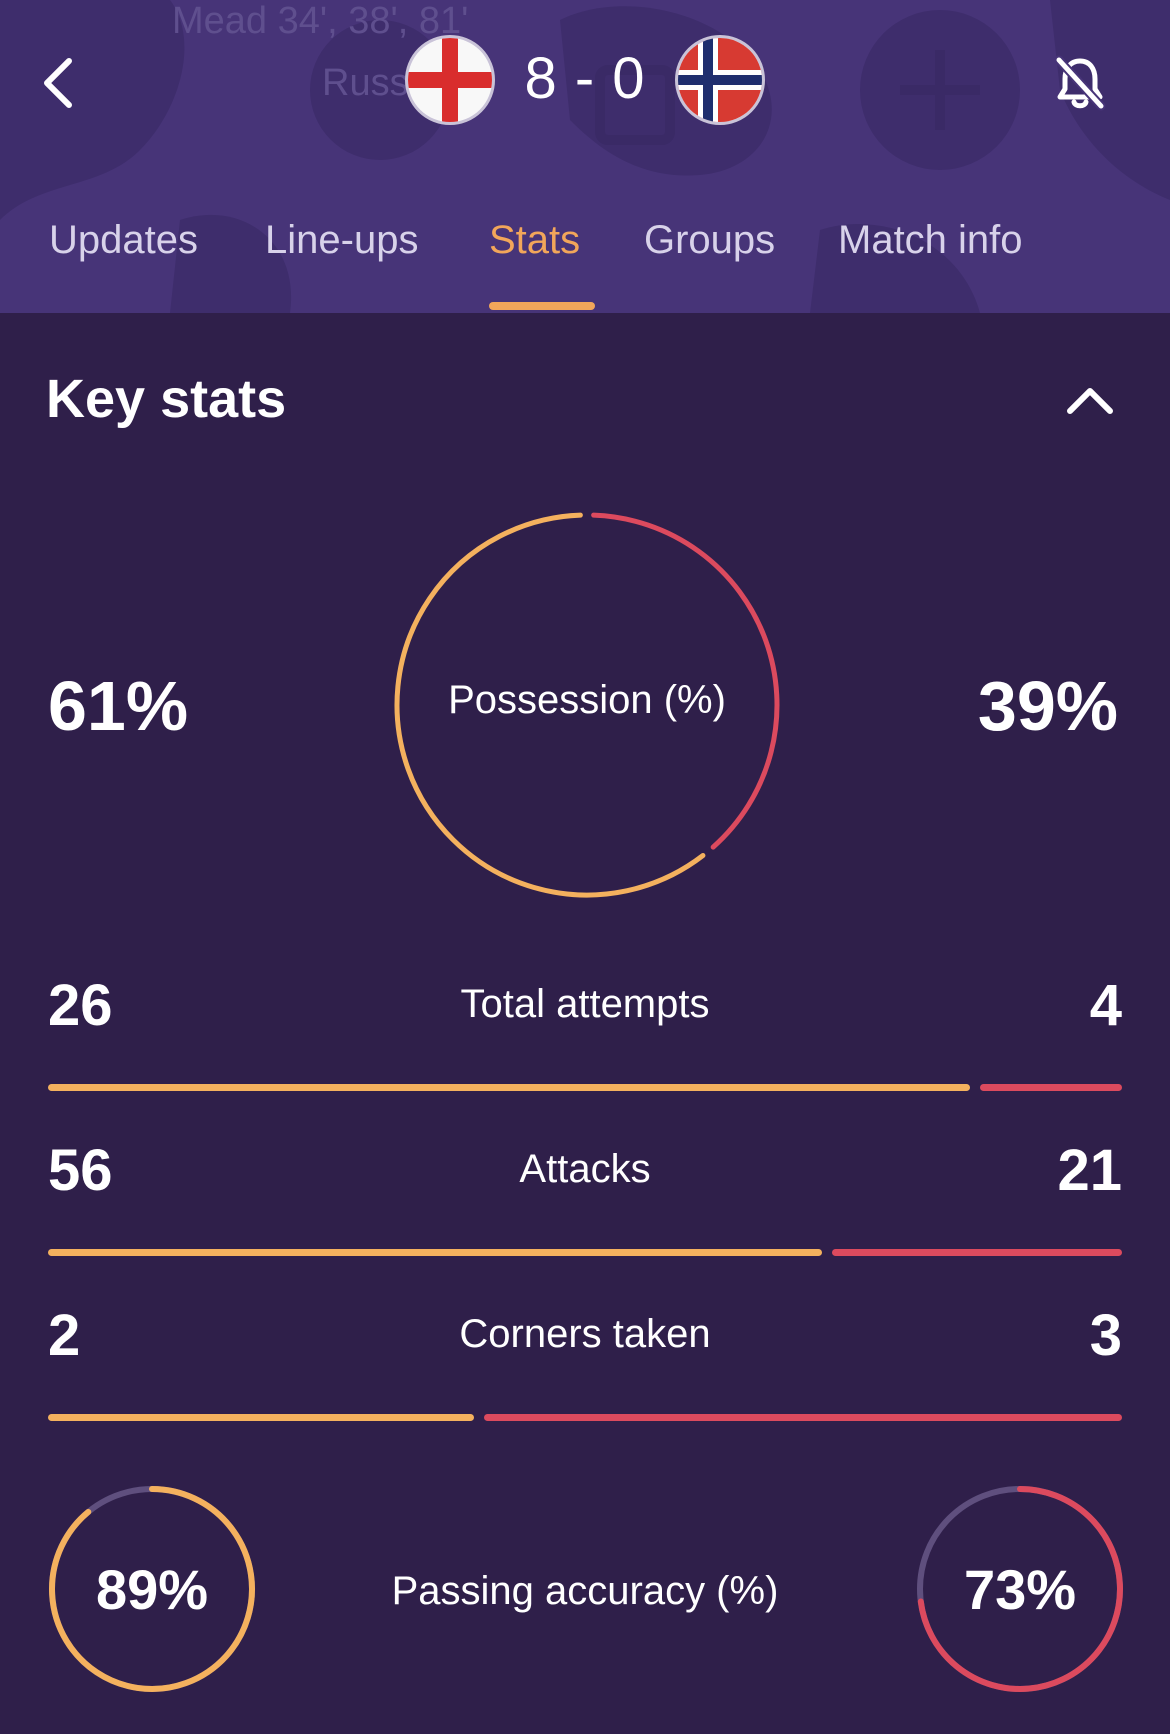  Describe the element at coordinates (261, 1417) in the screenshot. I see `corners-home-bar` at that location.